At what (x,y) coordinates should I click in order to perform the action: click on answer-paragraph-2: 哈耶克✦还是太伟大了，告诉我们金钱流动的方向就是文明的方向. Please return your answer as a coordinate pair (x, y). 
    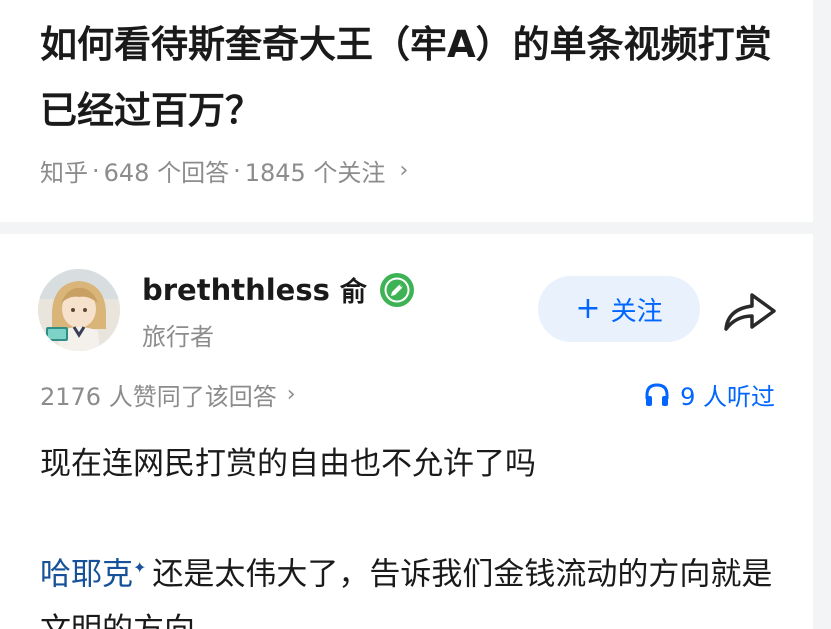
    Looking at the image, I should click on (420, 584).